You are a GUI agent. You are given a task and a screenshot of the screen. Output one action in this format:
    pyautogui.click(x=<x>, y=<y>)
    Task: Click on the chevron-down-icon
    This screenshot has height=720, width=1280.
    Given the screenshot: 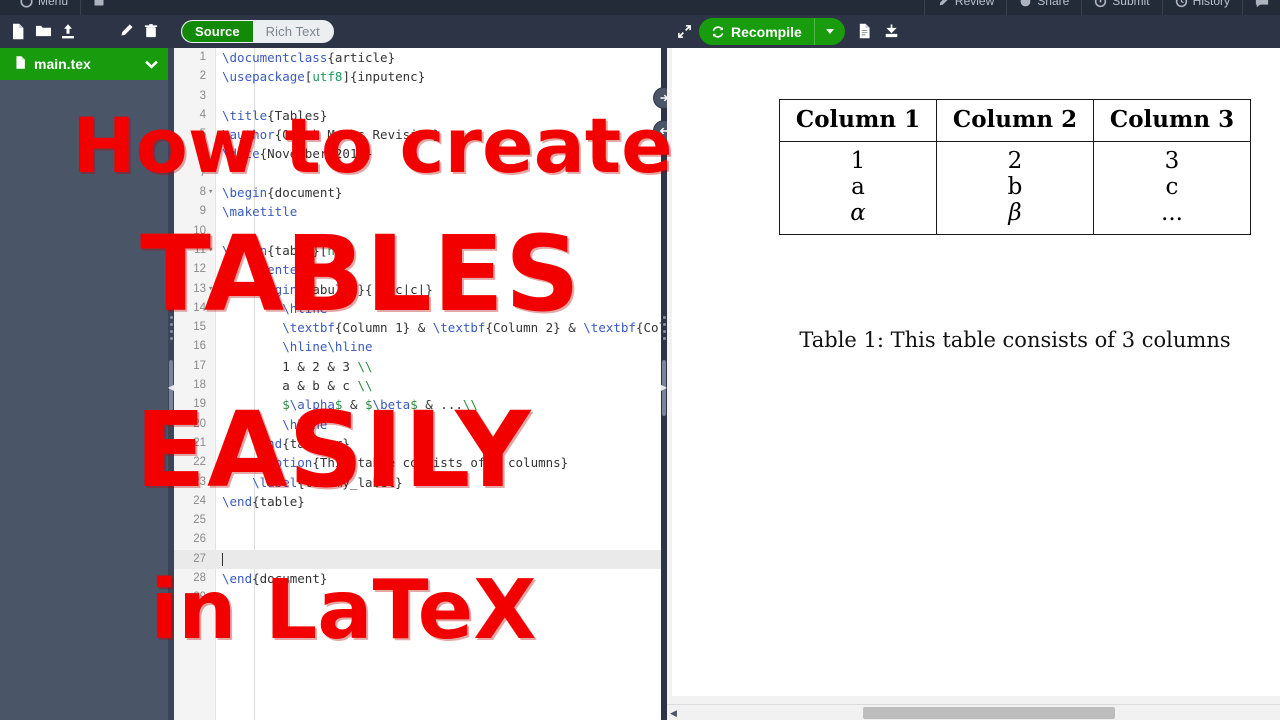 What is the action you would take?
    pyautogui.click(x=151, y=64)
    